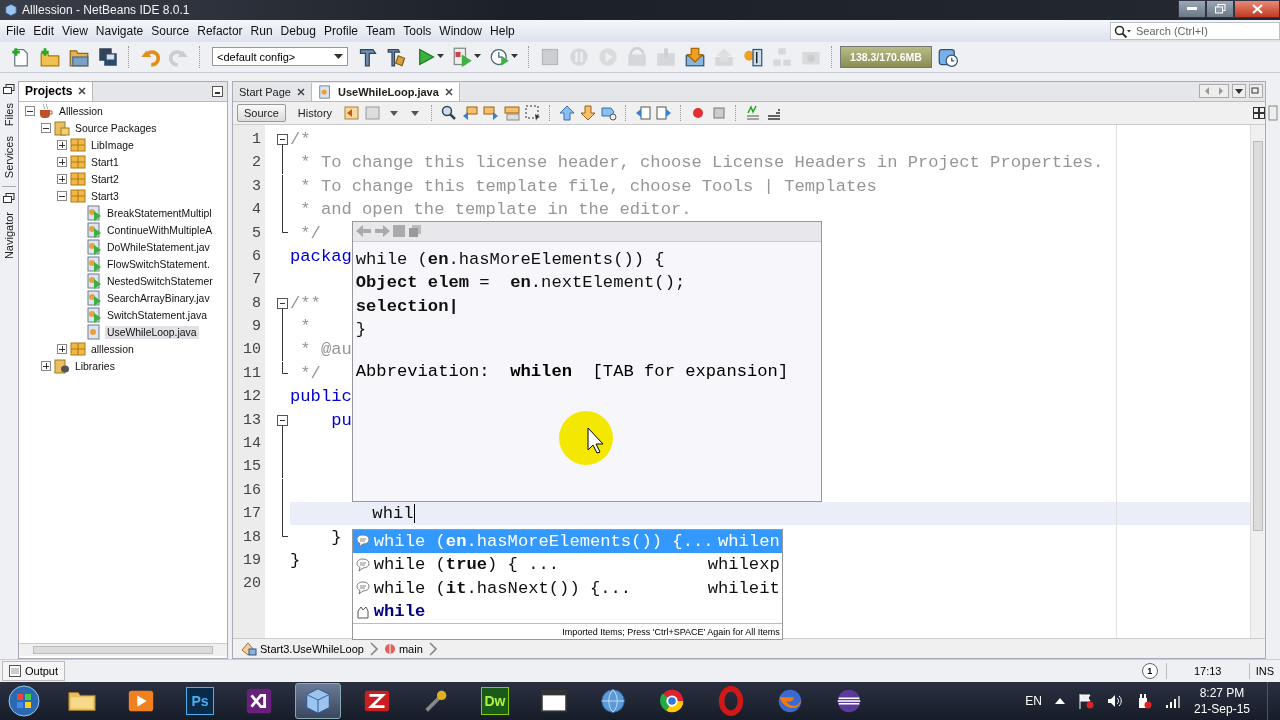 This screenshot has width=1280, height=720. What do you see at coordinates (491, 112) in the screenshot?
I see `find-next-icon` at bounding box center [491, 112].